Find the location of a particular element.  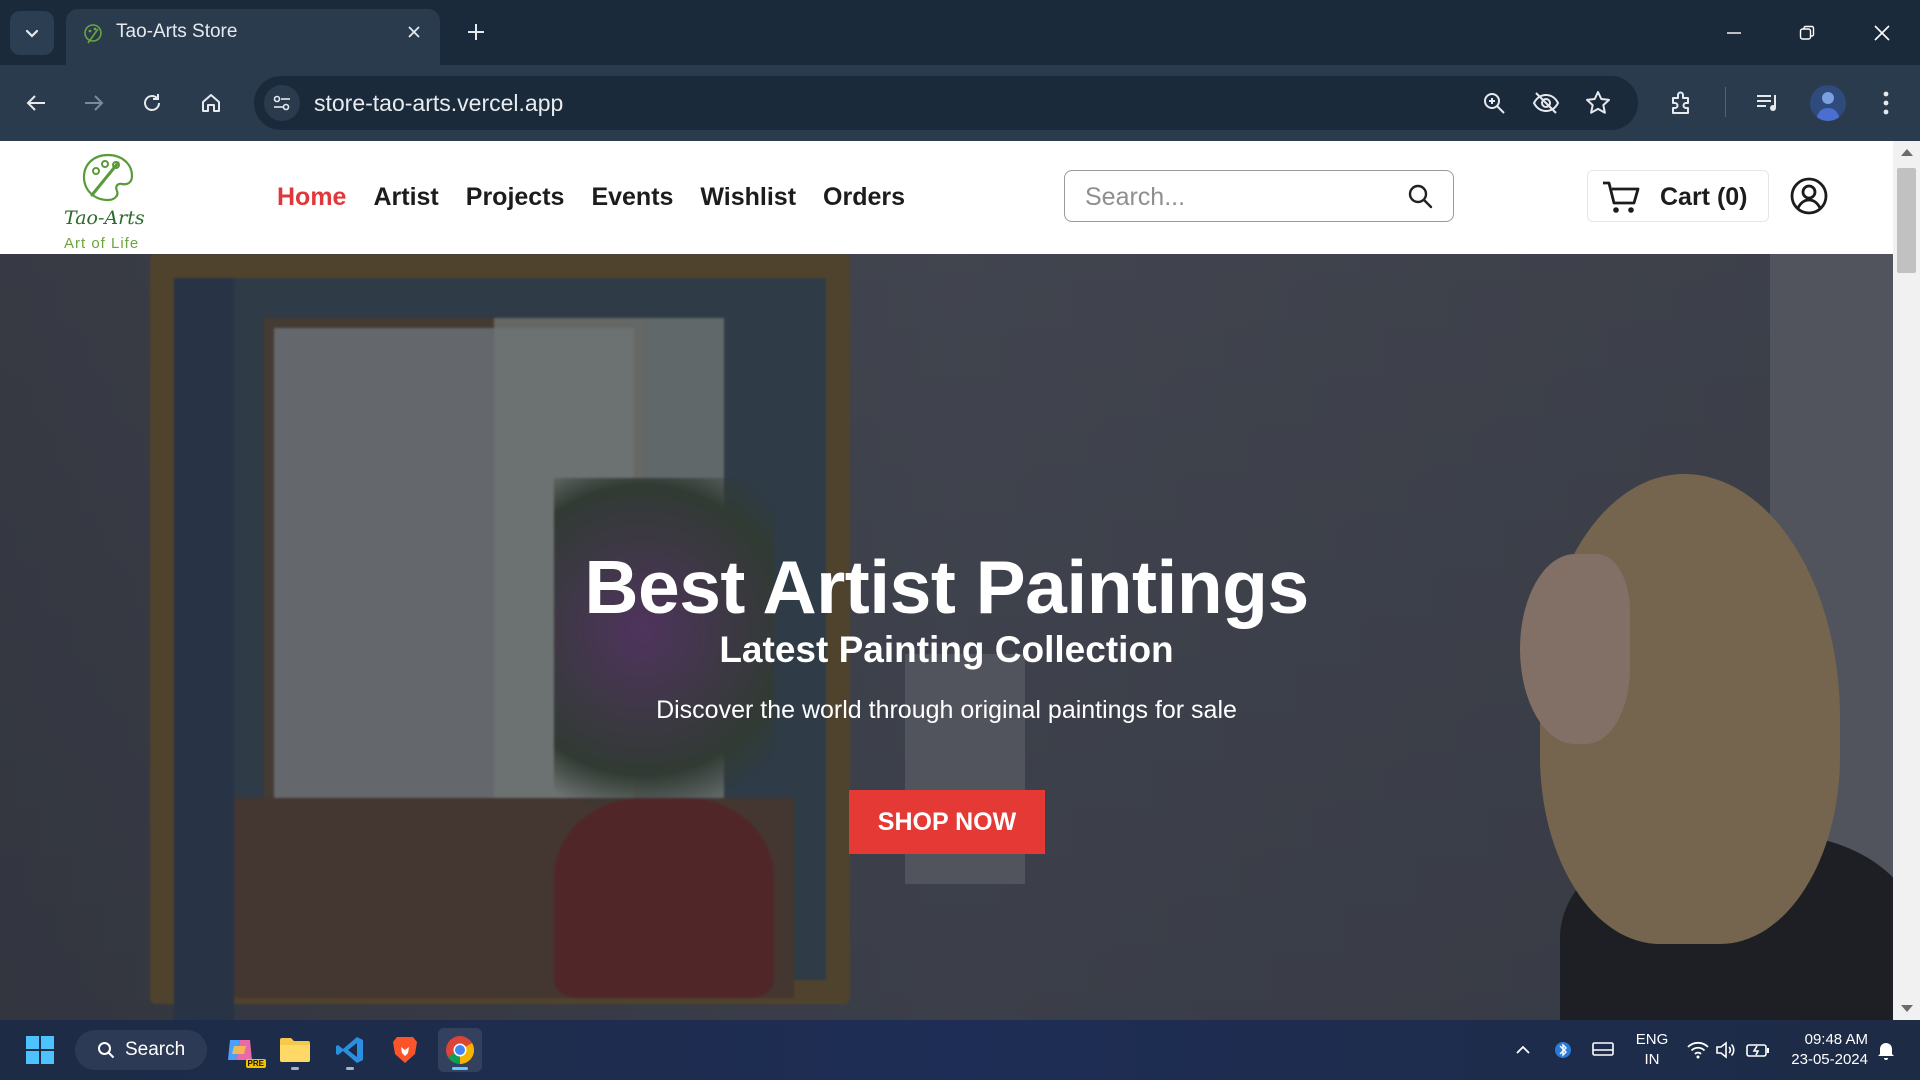

chevron-down-icon is located at coordinates (32, 33).